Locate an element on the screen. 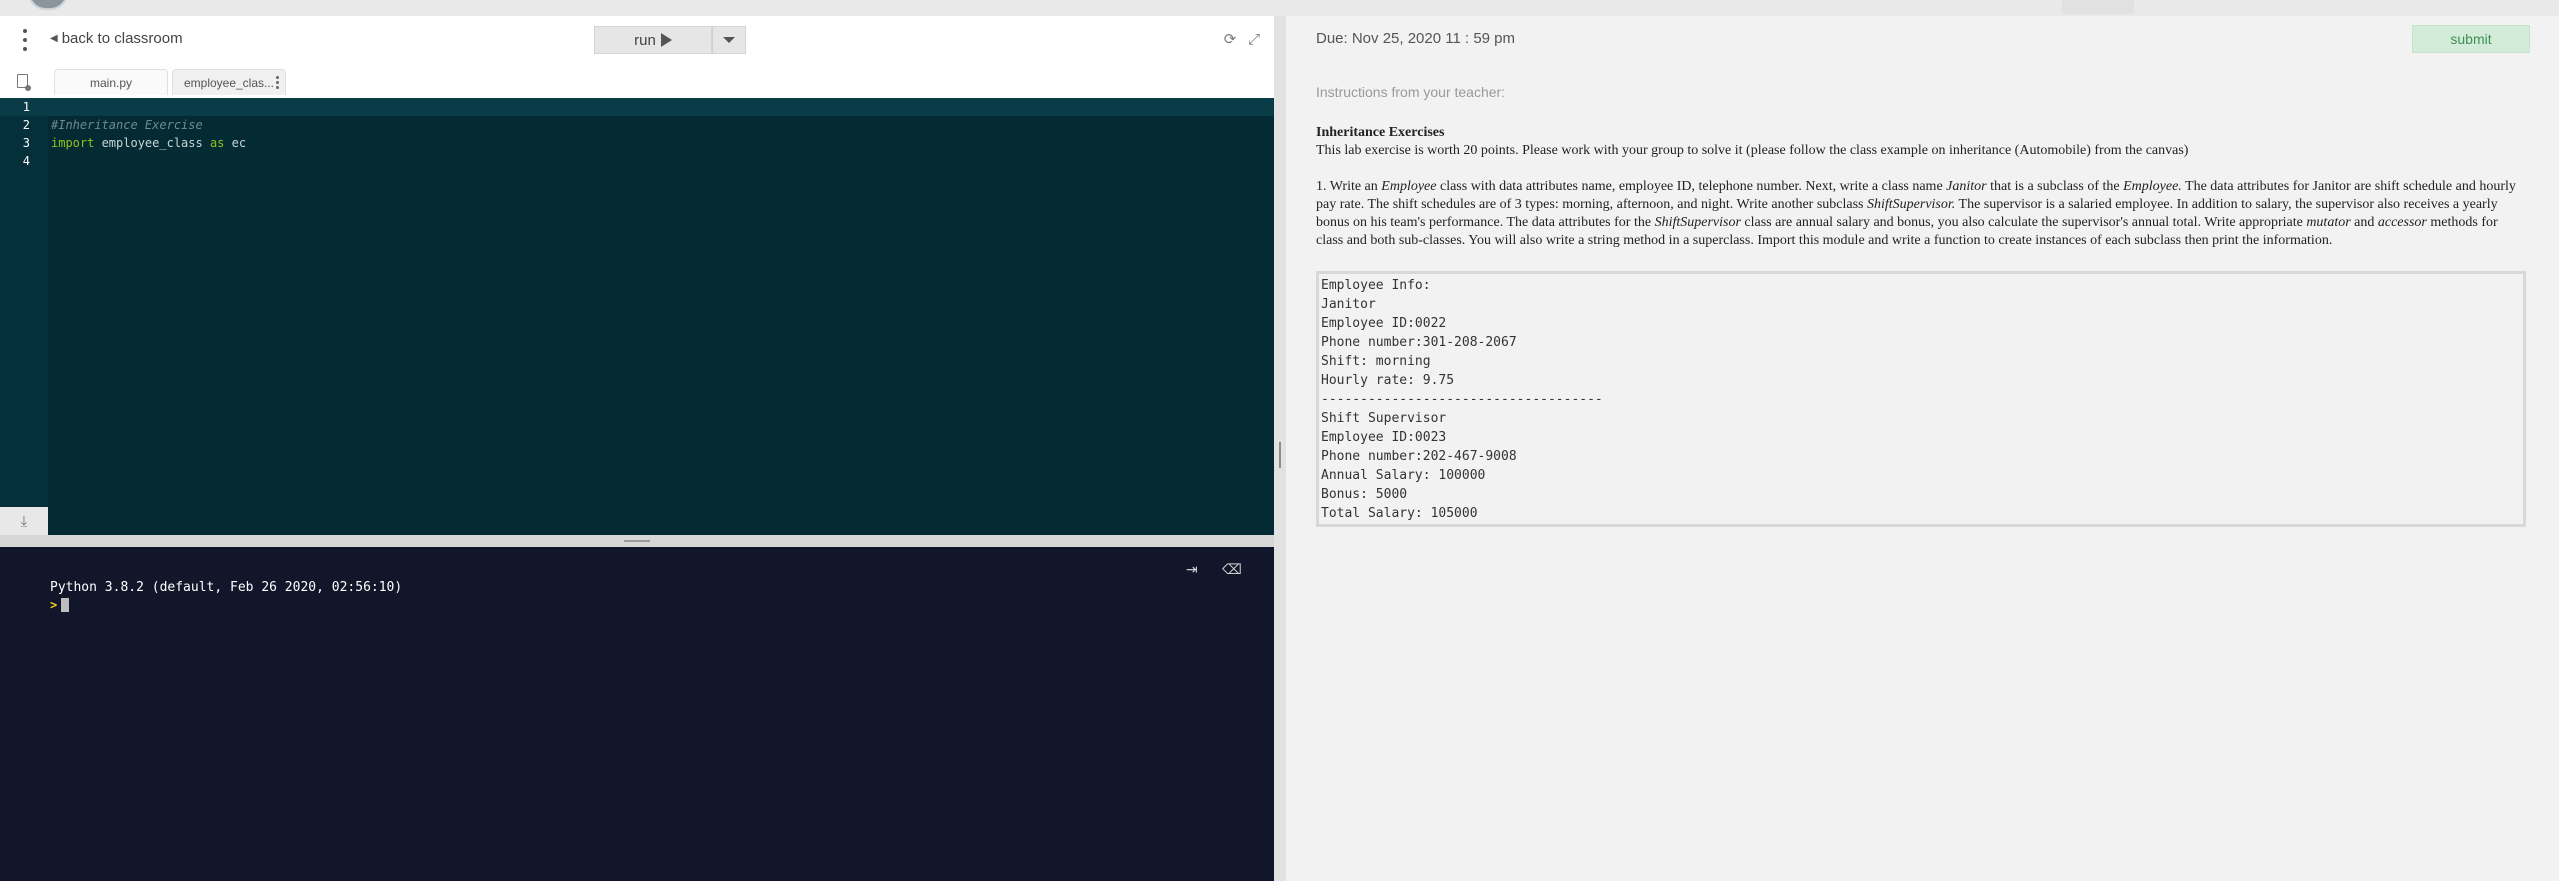 The image size is (2559, 881). assignment-title: Inheritance Exercises is located at coordinates (1380, 132).